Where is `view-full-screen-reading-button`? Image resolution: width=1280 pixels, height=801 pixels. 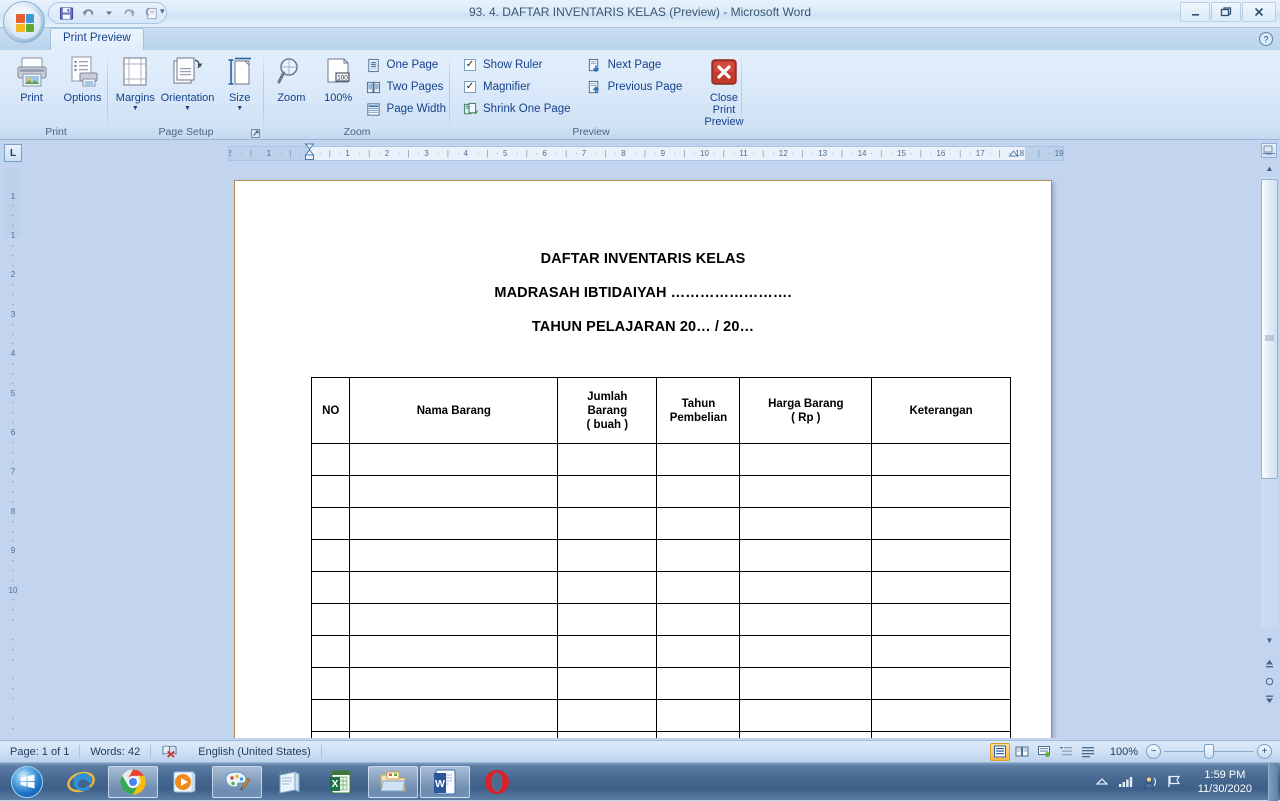
view-full-screen-reading-button is located at coordinates (1022, 752).